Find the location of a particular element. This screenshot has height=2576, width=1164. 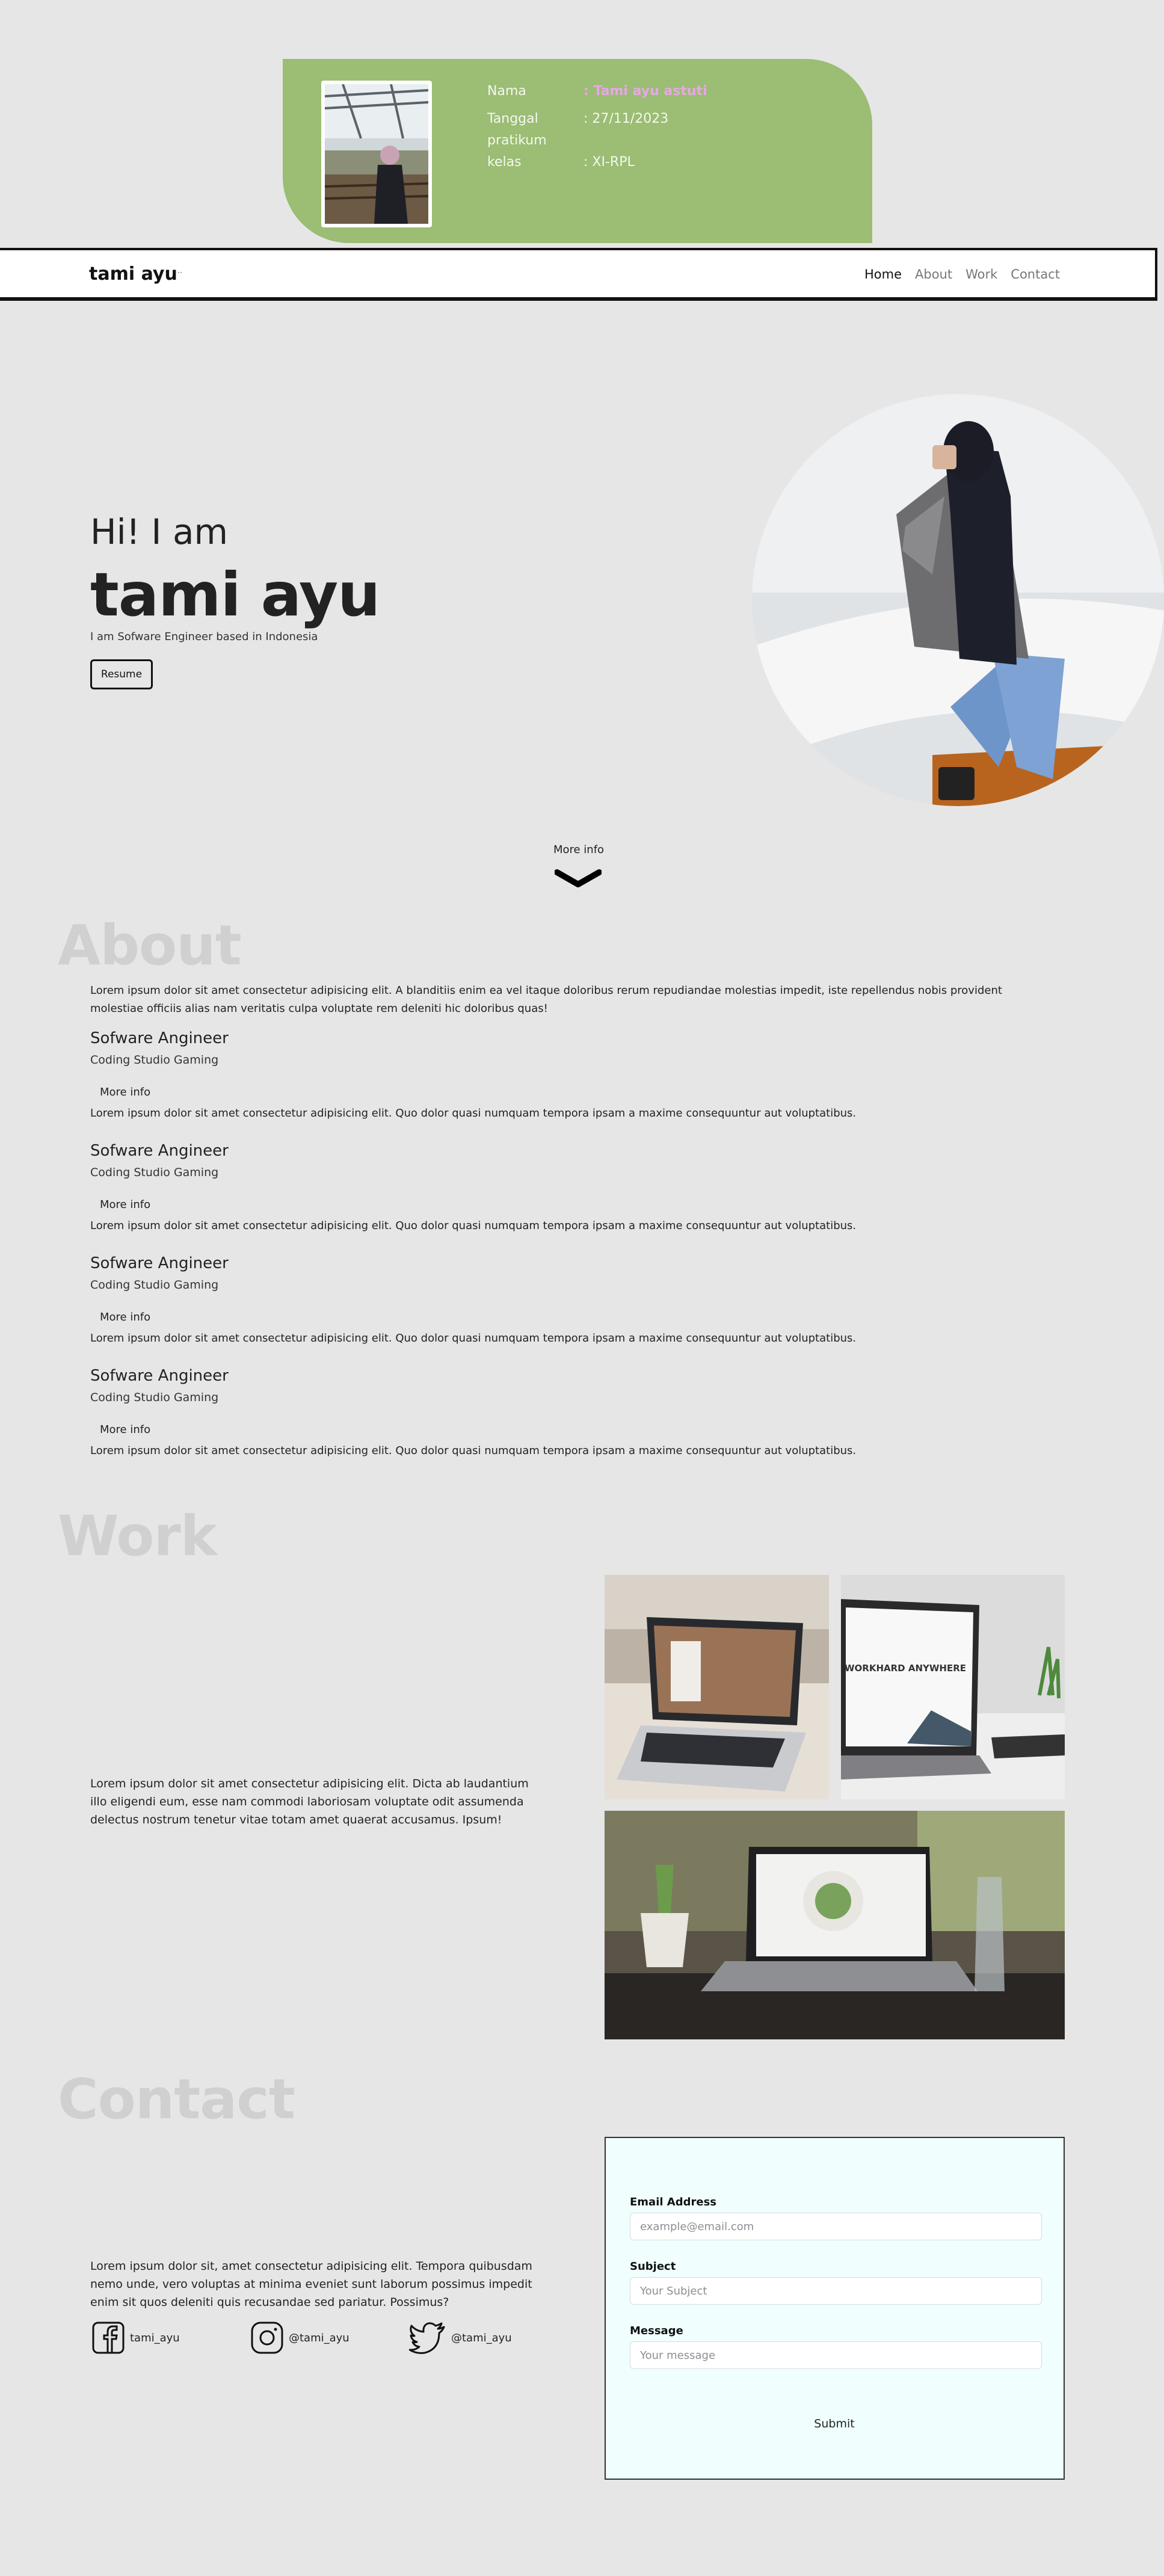

social-handle-twitter: @tami_ayu is located at coordinates (482, 2338).